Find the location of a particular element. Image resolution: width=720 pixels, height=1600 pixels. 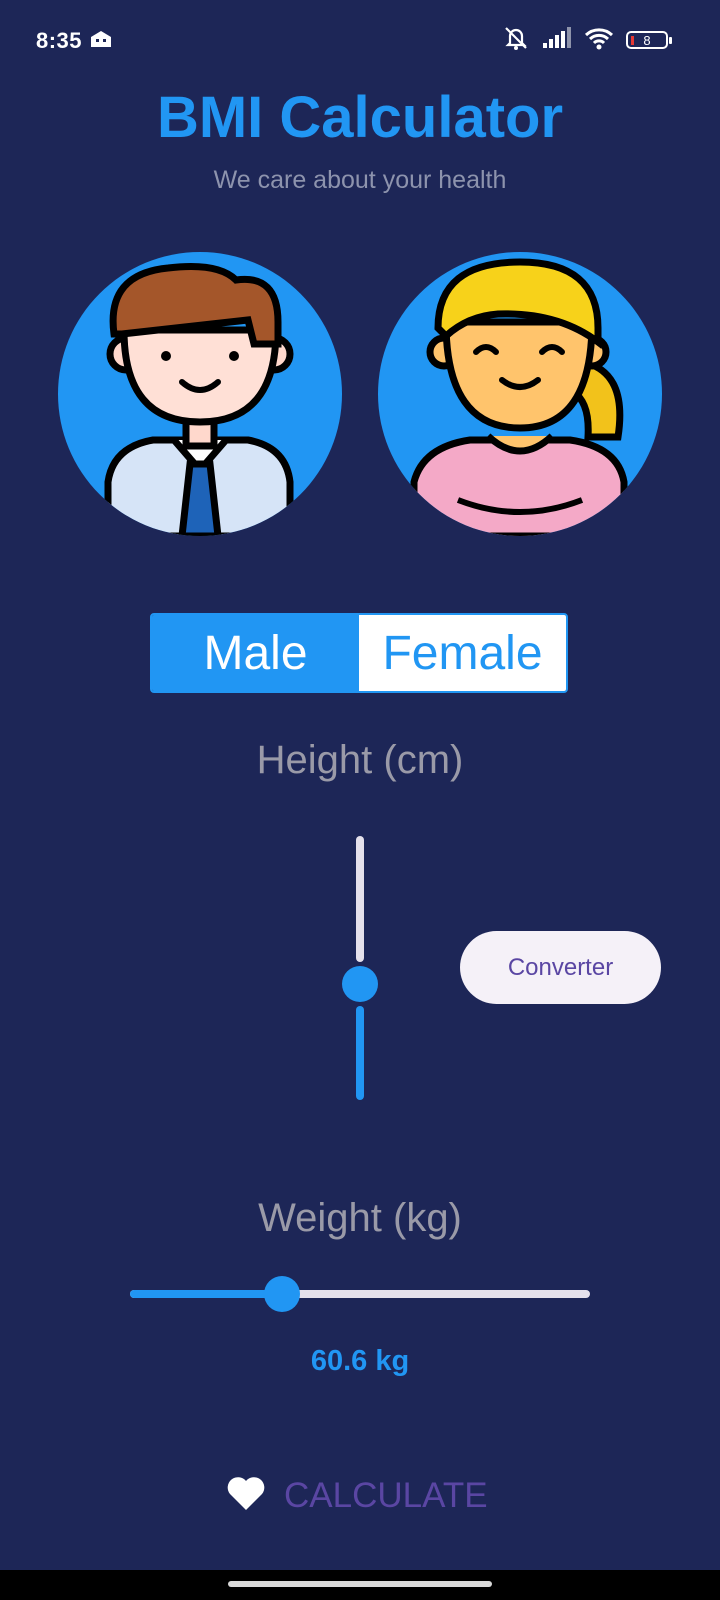

page-title: BMI Calculator is located at coordinates (360, 117).